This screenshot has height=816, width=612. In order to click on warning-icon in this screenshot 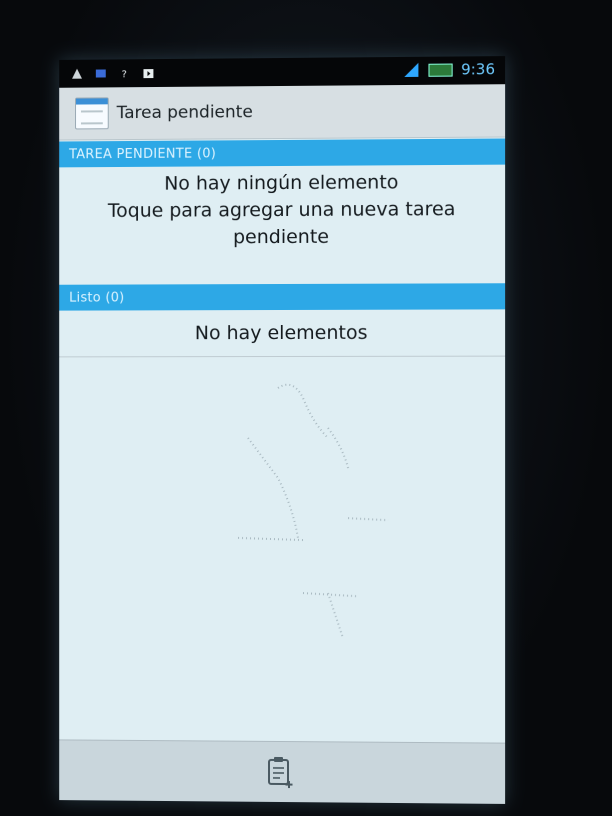, I will do `click(77, 74)`.